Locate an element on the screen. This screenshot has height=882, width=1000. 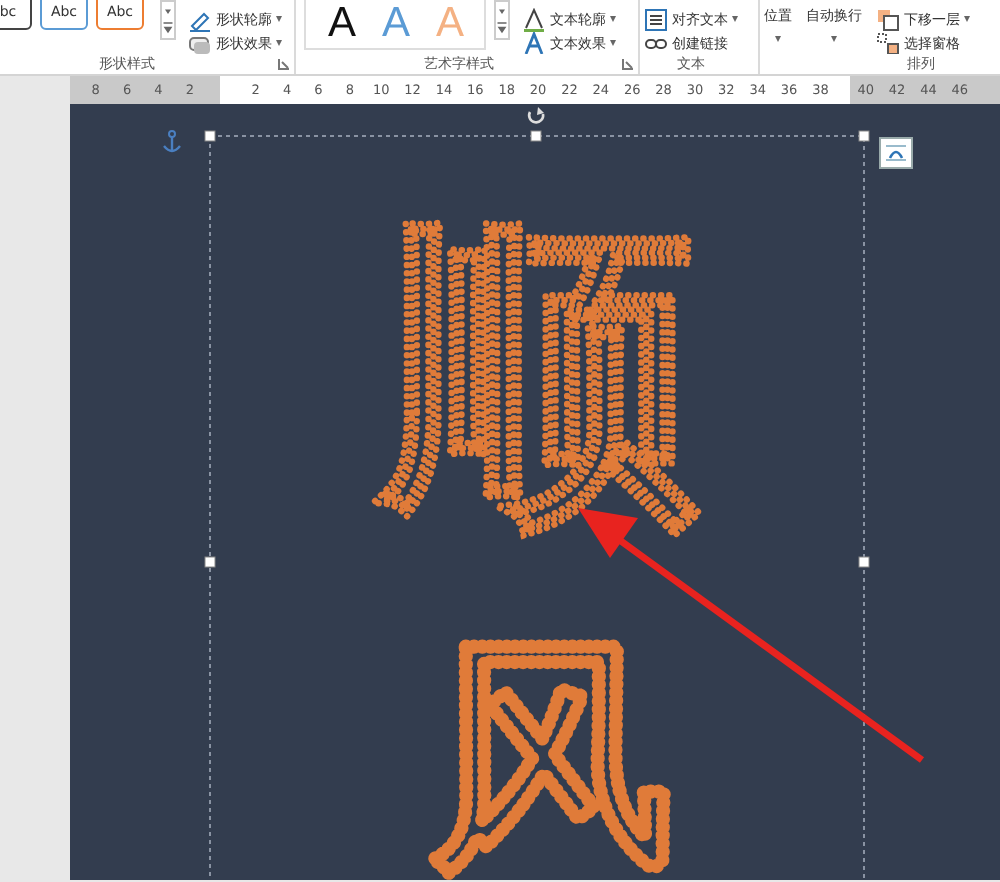
wordart-style: A is located at coordinates (342, 24).